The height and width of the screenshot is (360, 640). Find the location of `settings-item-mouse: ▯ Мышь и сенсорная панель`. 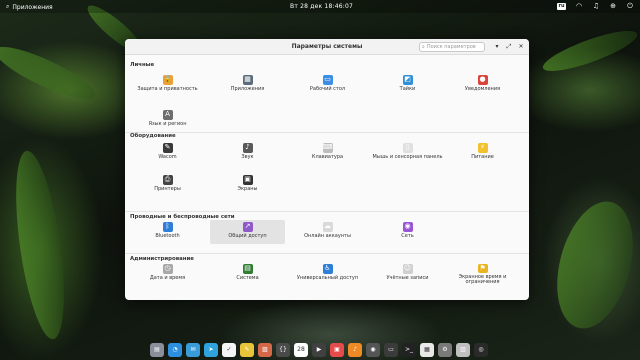

settings-item-mouse: ▯ Мышь и сенсорная панель is located at coordinates (407, 153).